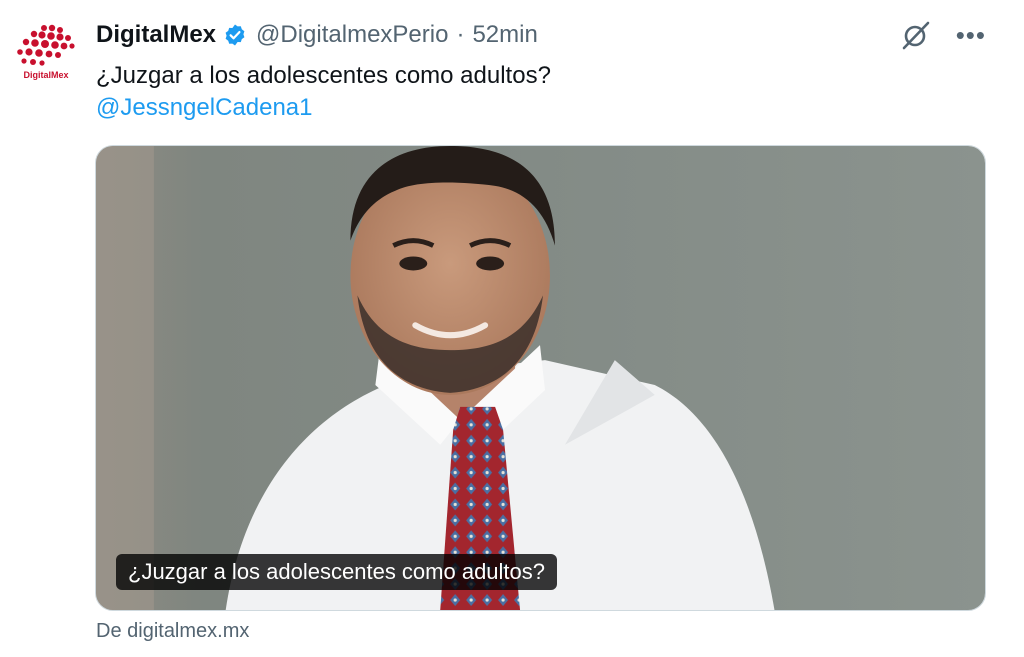  I want to click on tweet-header: DigitalMex @DigitalmexPerio · 52min, so click(317, 35).